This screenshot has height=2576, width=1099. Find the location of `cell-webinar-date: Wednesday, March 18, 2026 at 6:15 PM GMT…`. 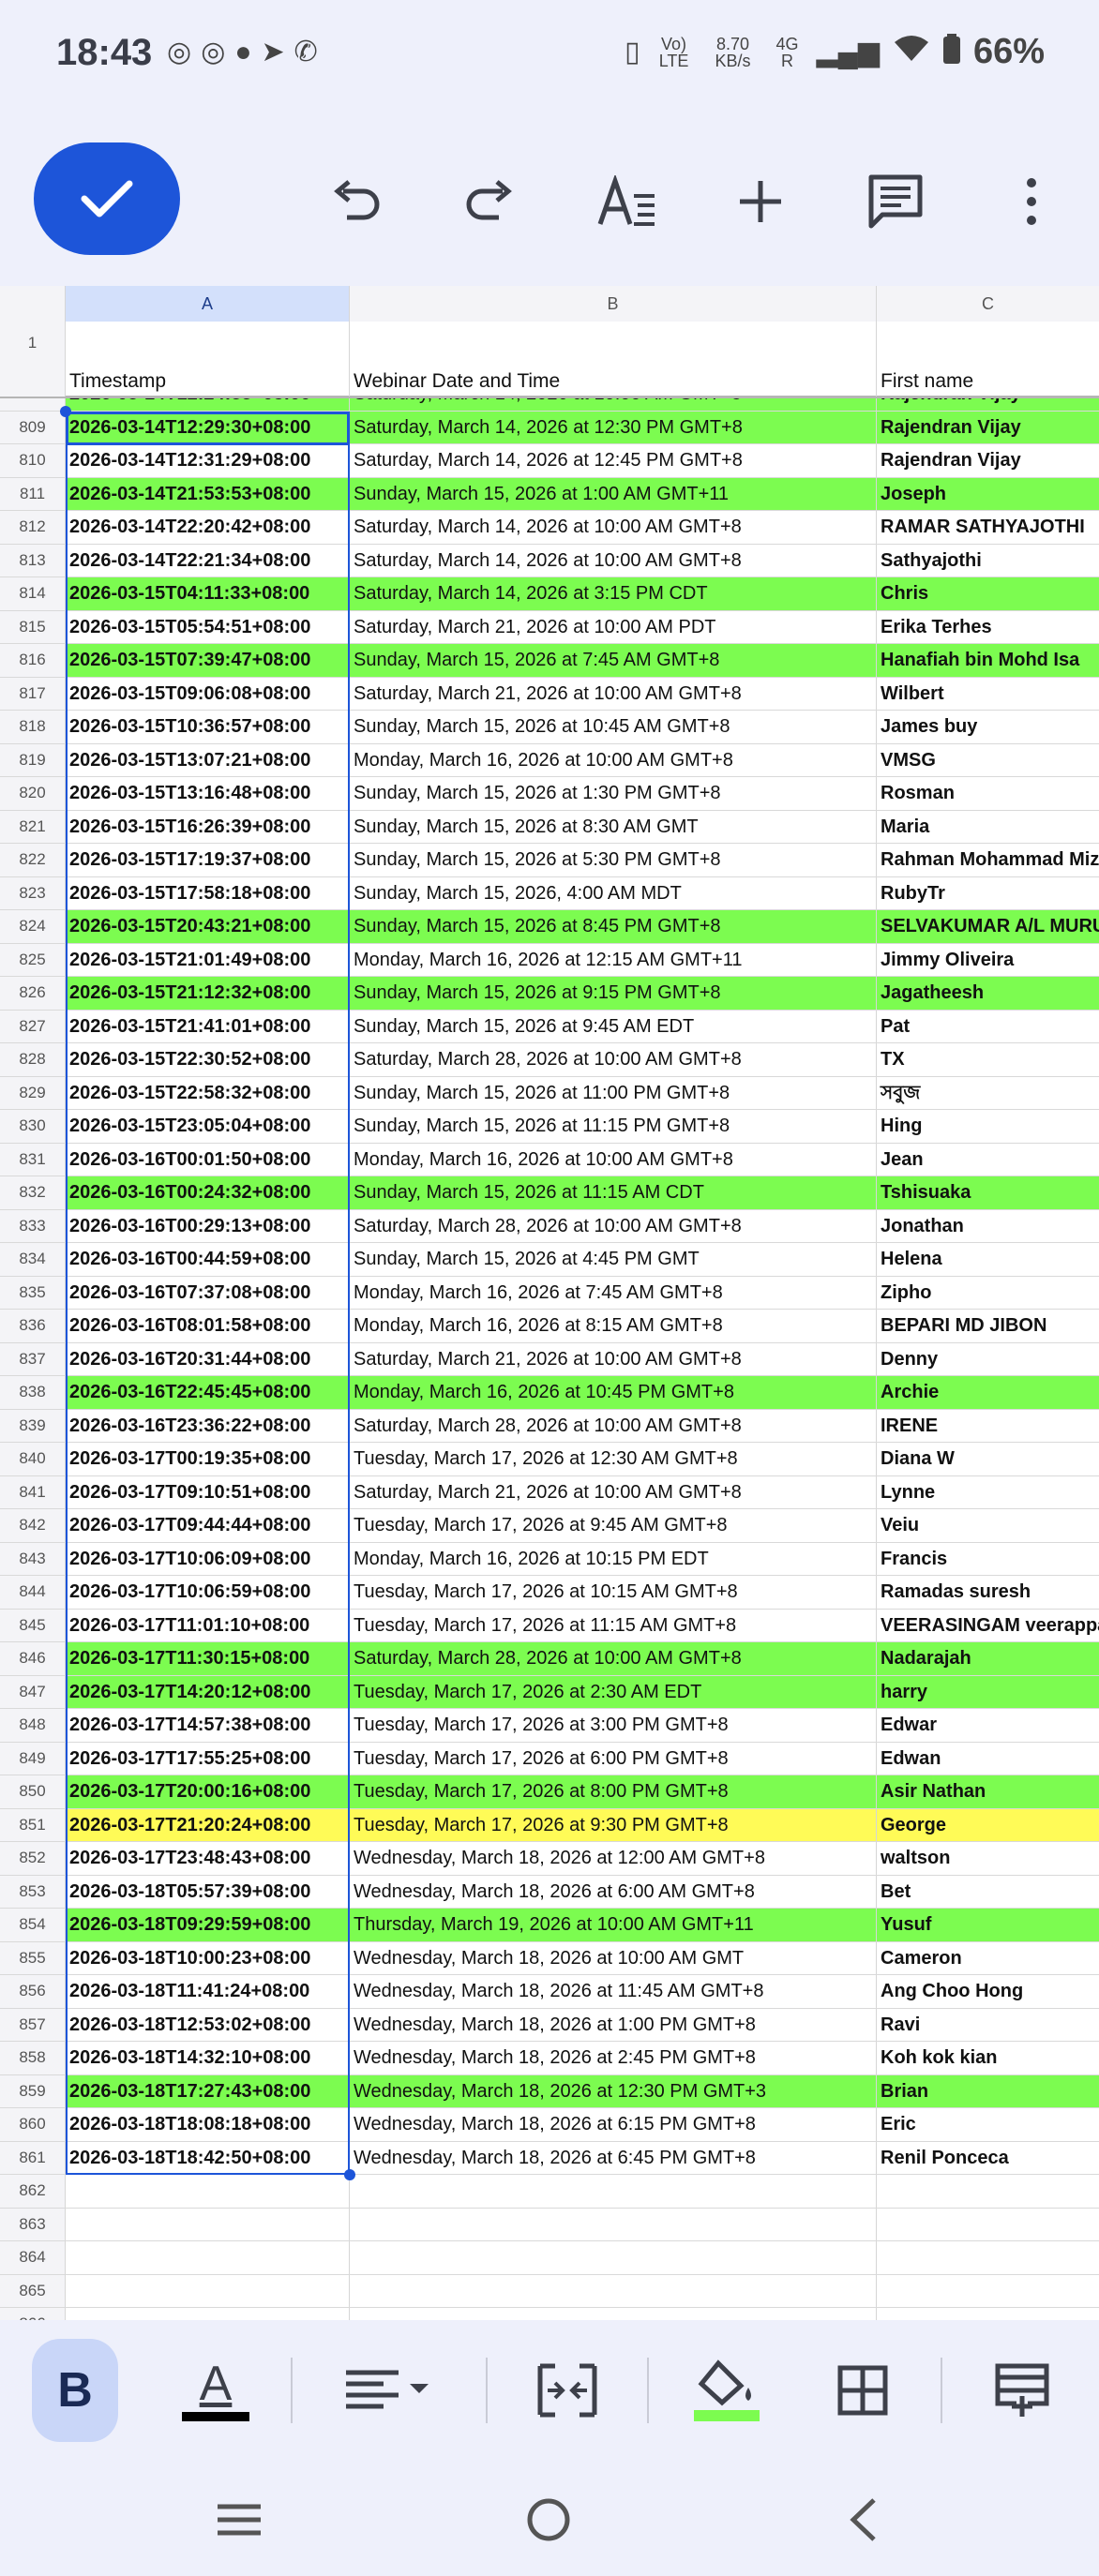

cell-webinar-date: Wednesday, March 18, 2026 at 6:15 PM GMT… is located at coordinates (613, 2125).